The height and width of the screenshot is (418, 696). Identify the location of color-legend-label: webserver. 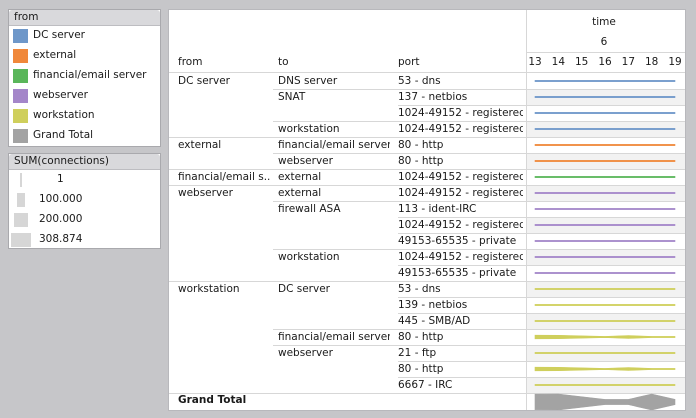
(60, 95).